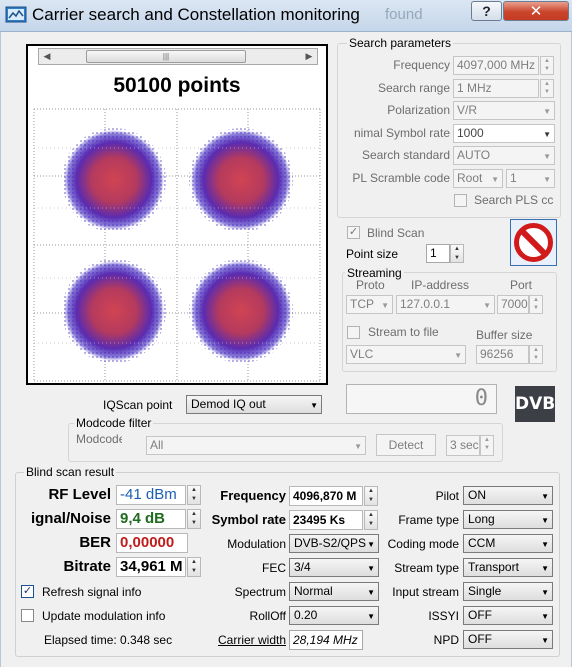 The width and height of the screenshot is (572, 667). Describe the element at coordinates (536, 354) in the screenshot. I see `buffer-size-spinner: ▲ ▼` at that location.